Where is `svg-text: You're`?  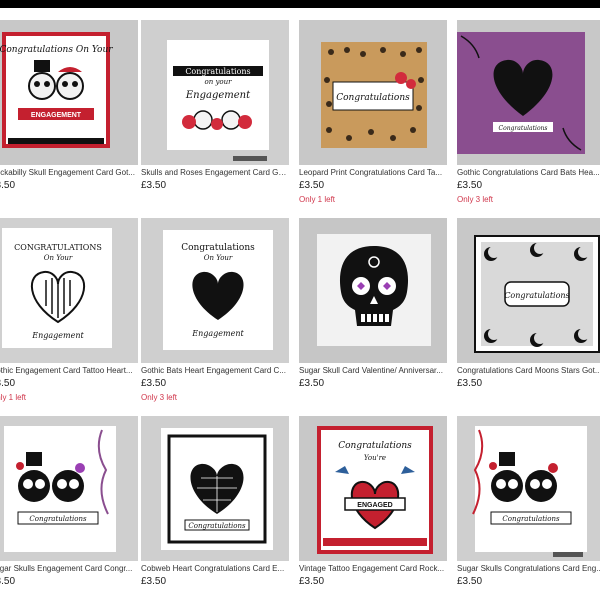 svg-text: You're is located at coordinates (375, 458).